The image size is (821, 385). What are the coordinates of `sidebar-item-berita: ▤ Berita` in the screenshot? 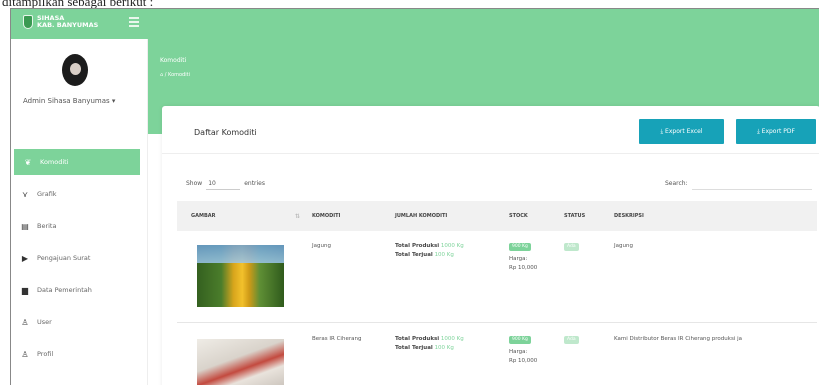 It's located at (79, 226).